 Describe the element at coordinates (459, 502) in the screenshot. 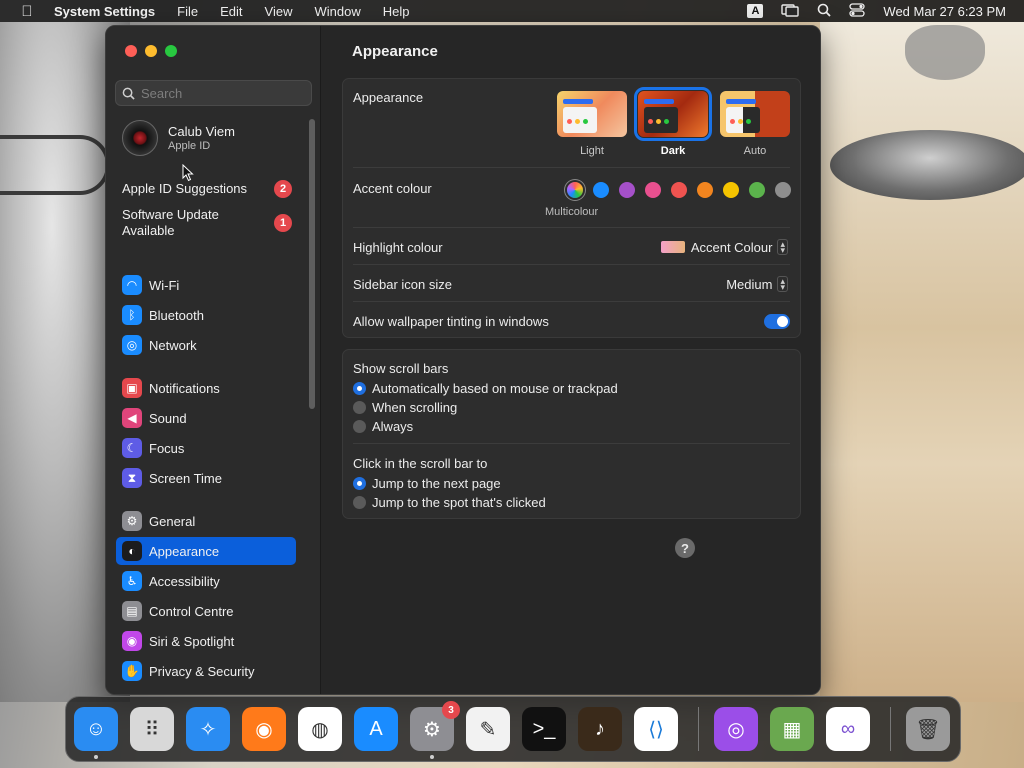

I see `radio-label: Jump to the spot that's clicked` at that location.